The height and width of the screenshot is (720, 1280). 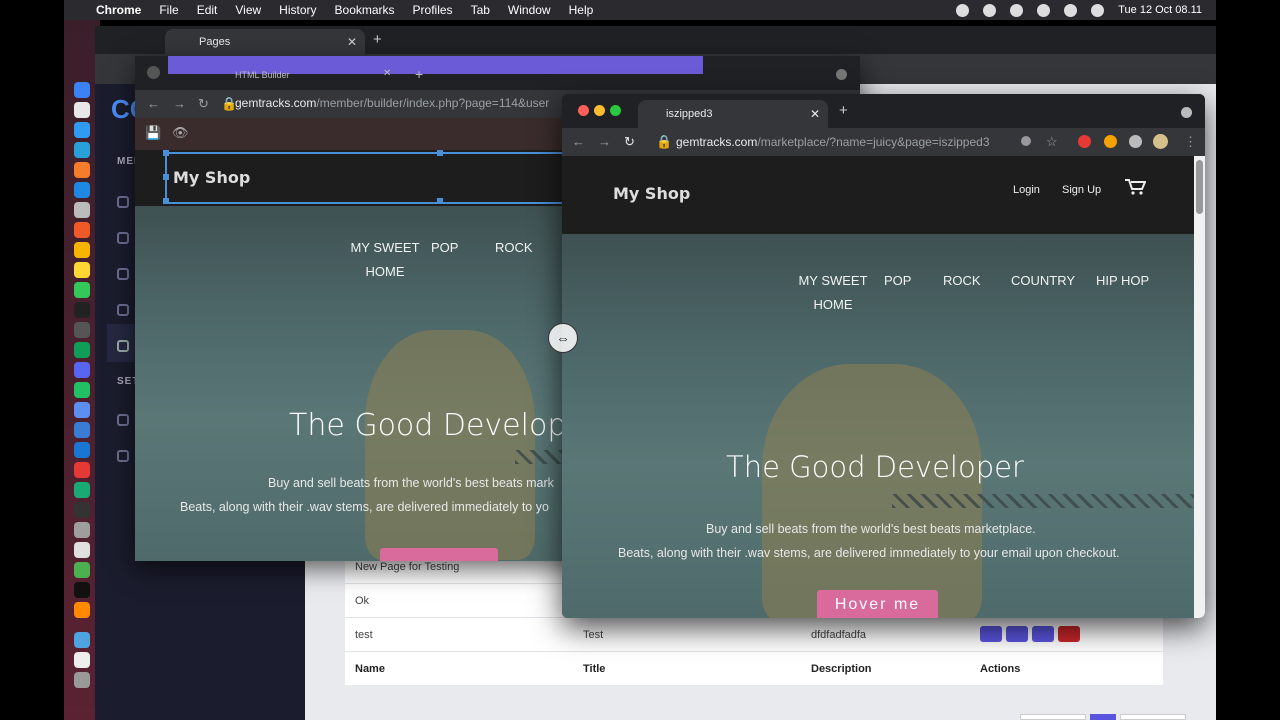 What do you see at coordinates (733, 114) in the screenshot?
I see `tab-iszipped3: iszipped3 ✕` at bounding box center [733, 114].